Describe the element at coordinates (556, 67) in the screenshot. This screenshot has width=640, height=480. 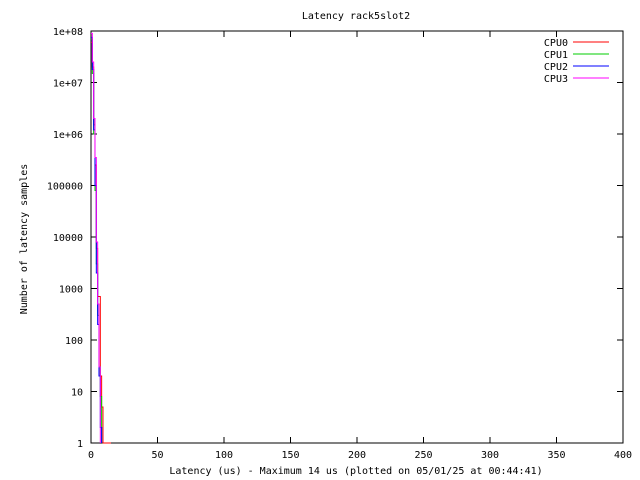
I see `legend-label: CPU2` at that location.